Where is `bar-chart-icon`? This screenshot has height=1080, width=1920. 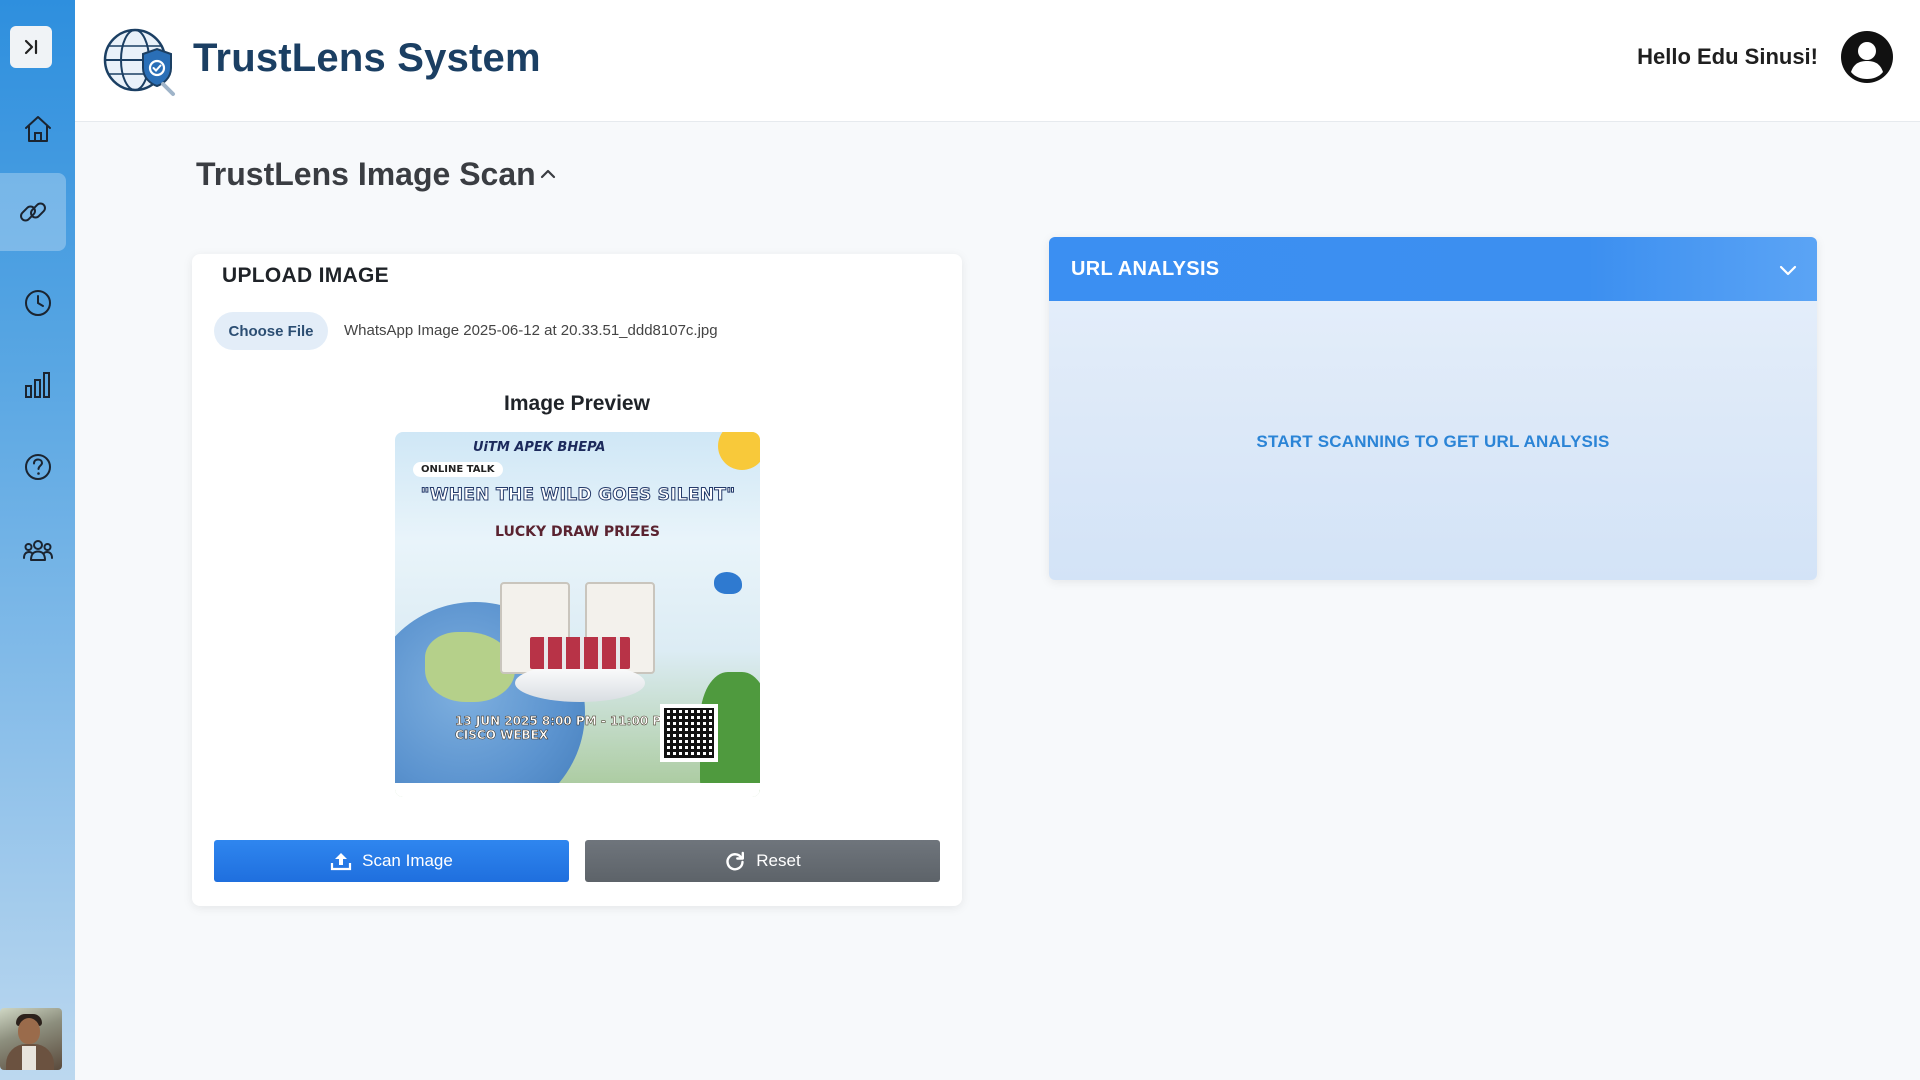
bar-chart-icon is located at coordinates (37, 385).